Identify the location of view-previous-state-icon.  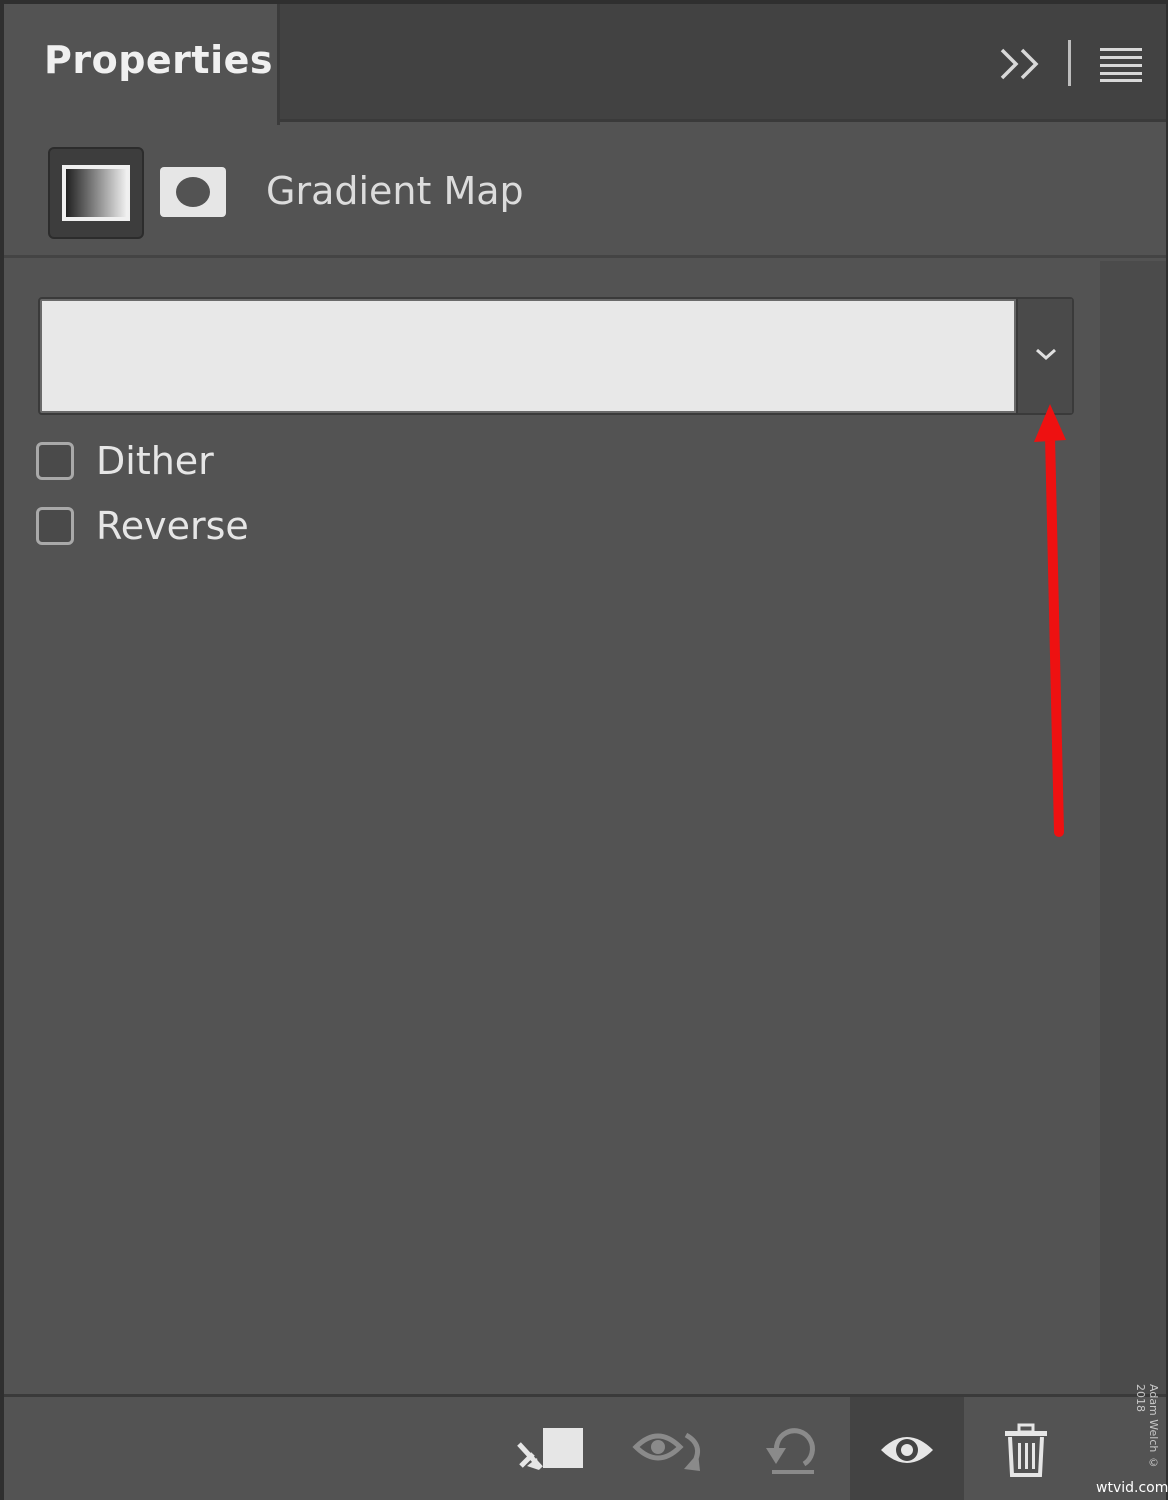
(666, 1451).